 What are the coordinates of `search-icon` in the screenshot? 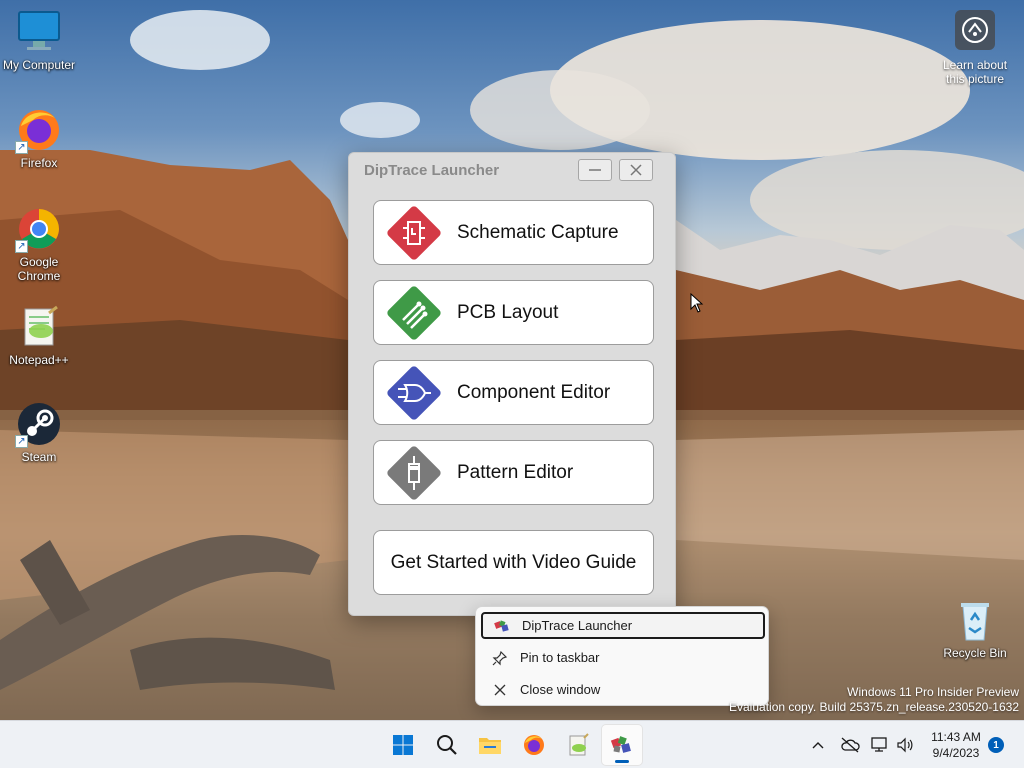 It's located at (447, 745).